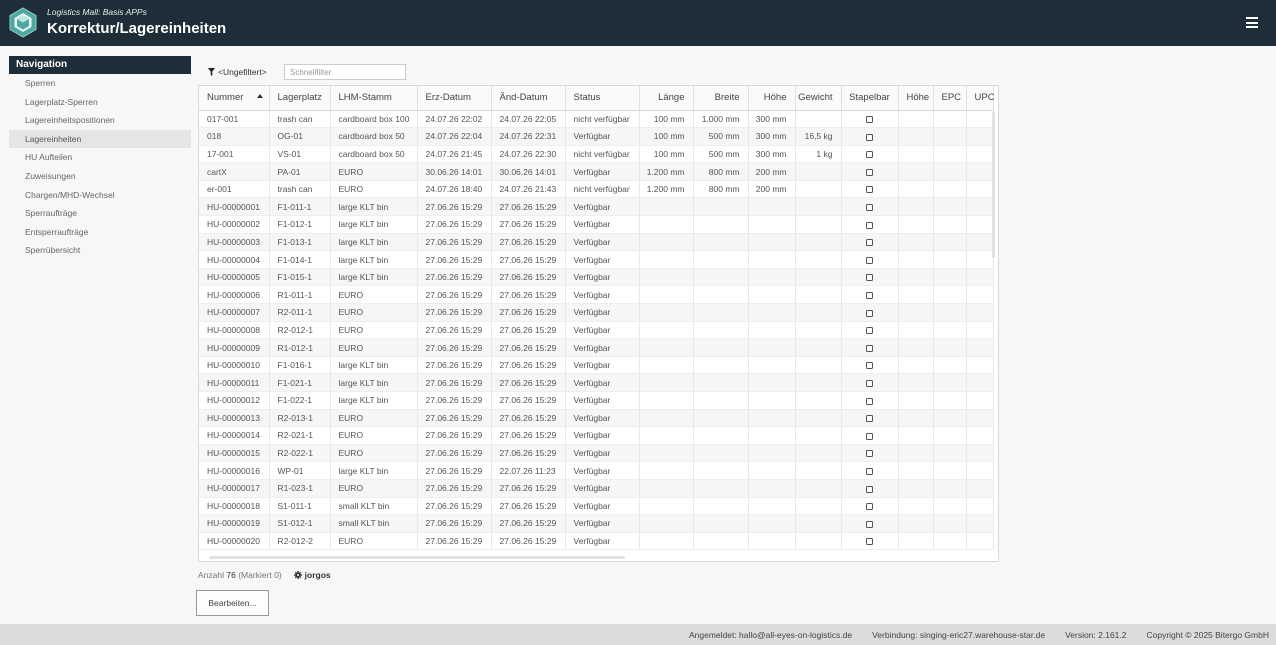 This screenshot has width=1276, height=645. What do you see at coordinates (312, 575) in the screenshot?
I see `user-settings: jorgos` at bounding box center [312, 575].